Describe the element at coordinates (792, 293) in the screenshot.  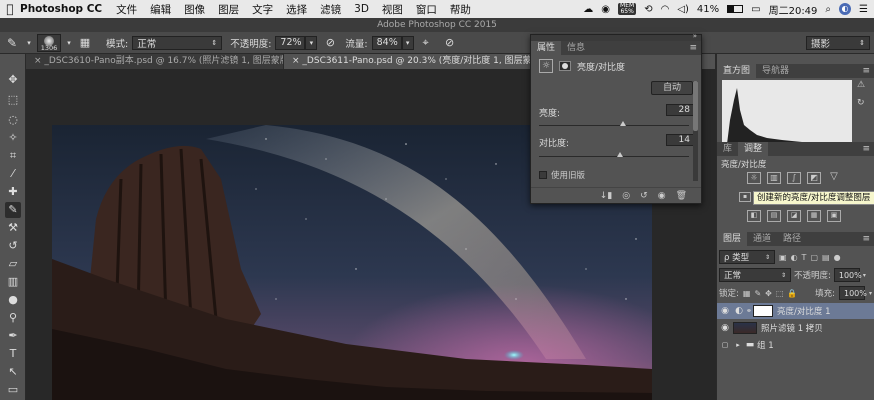
I see `lock-all-icon: 🔒` at that location.